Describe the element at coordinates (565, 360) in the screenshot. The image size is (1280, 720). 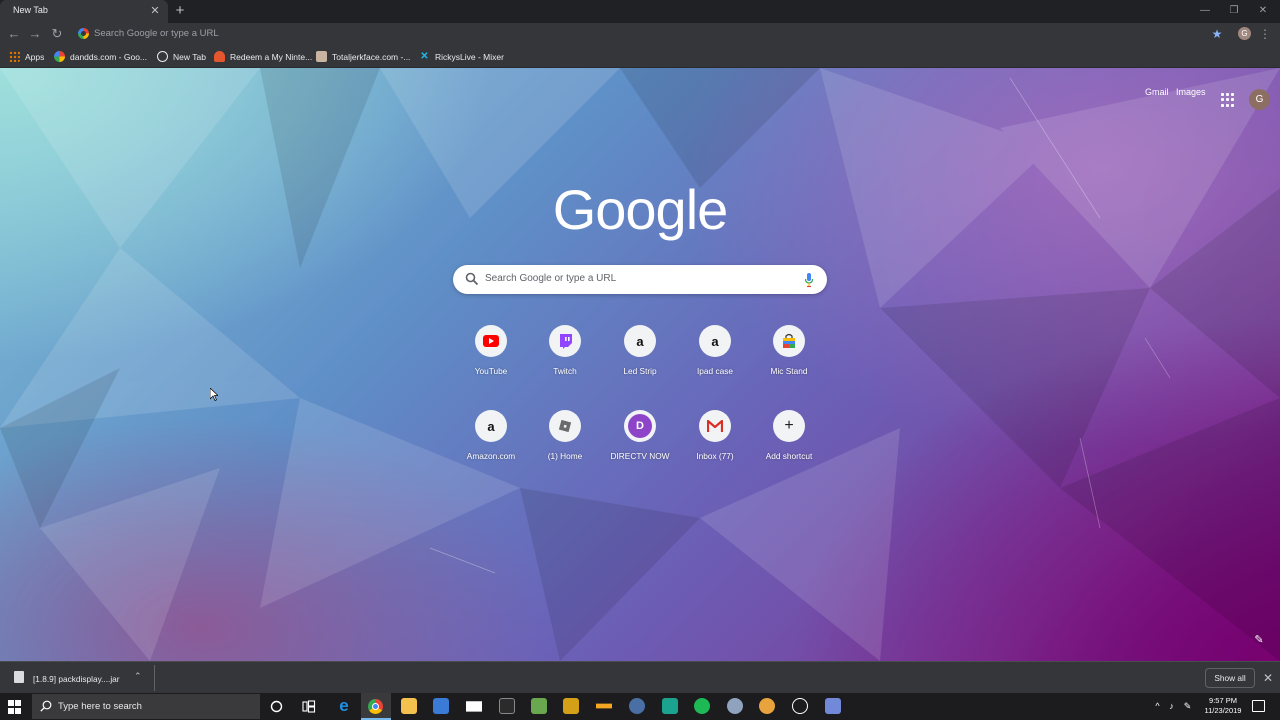
I see `shortcut-twitch: Twitch` at that location.